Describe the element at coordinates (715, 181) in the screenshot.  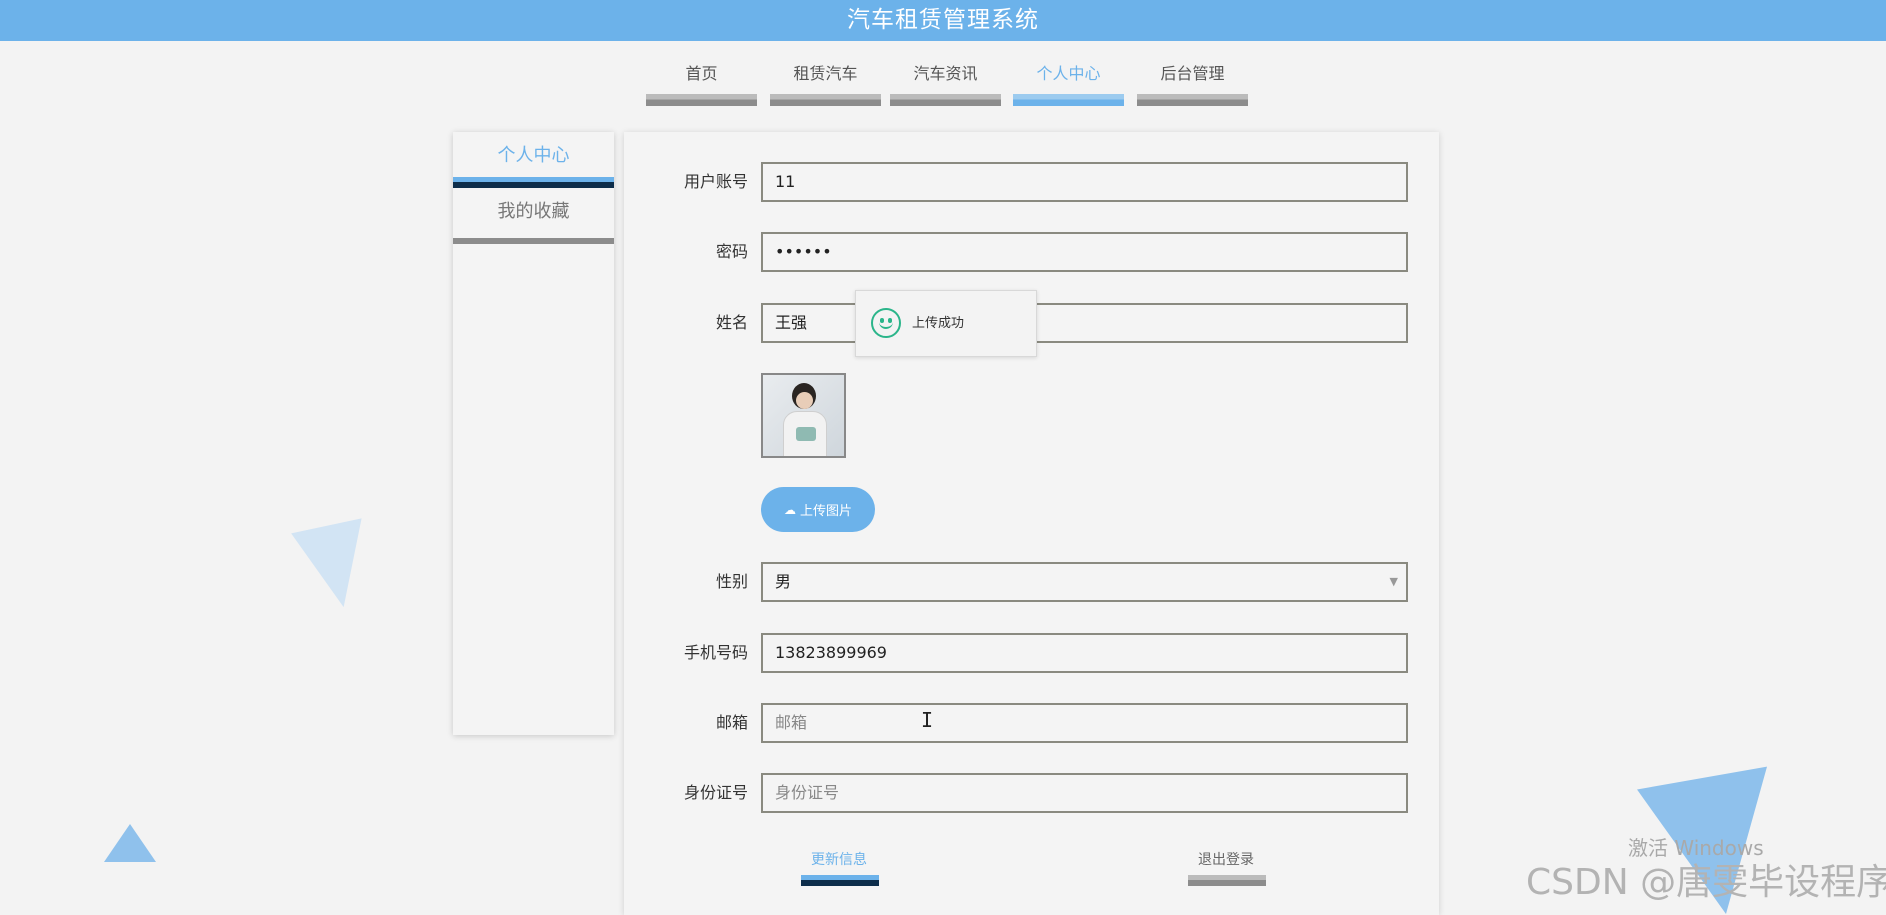
I see `username-label: 用户账号` at that location.